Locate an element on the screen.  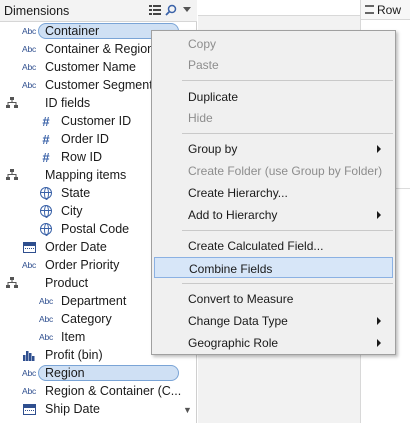
field-label: Ship Date is located at coordinates (72, 409).